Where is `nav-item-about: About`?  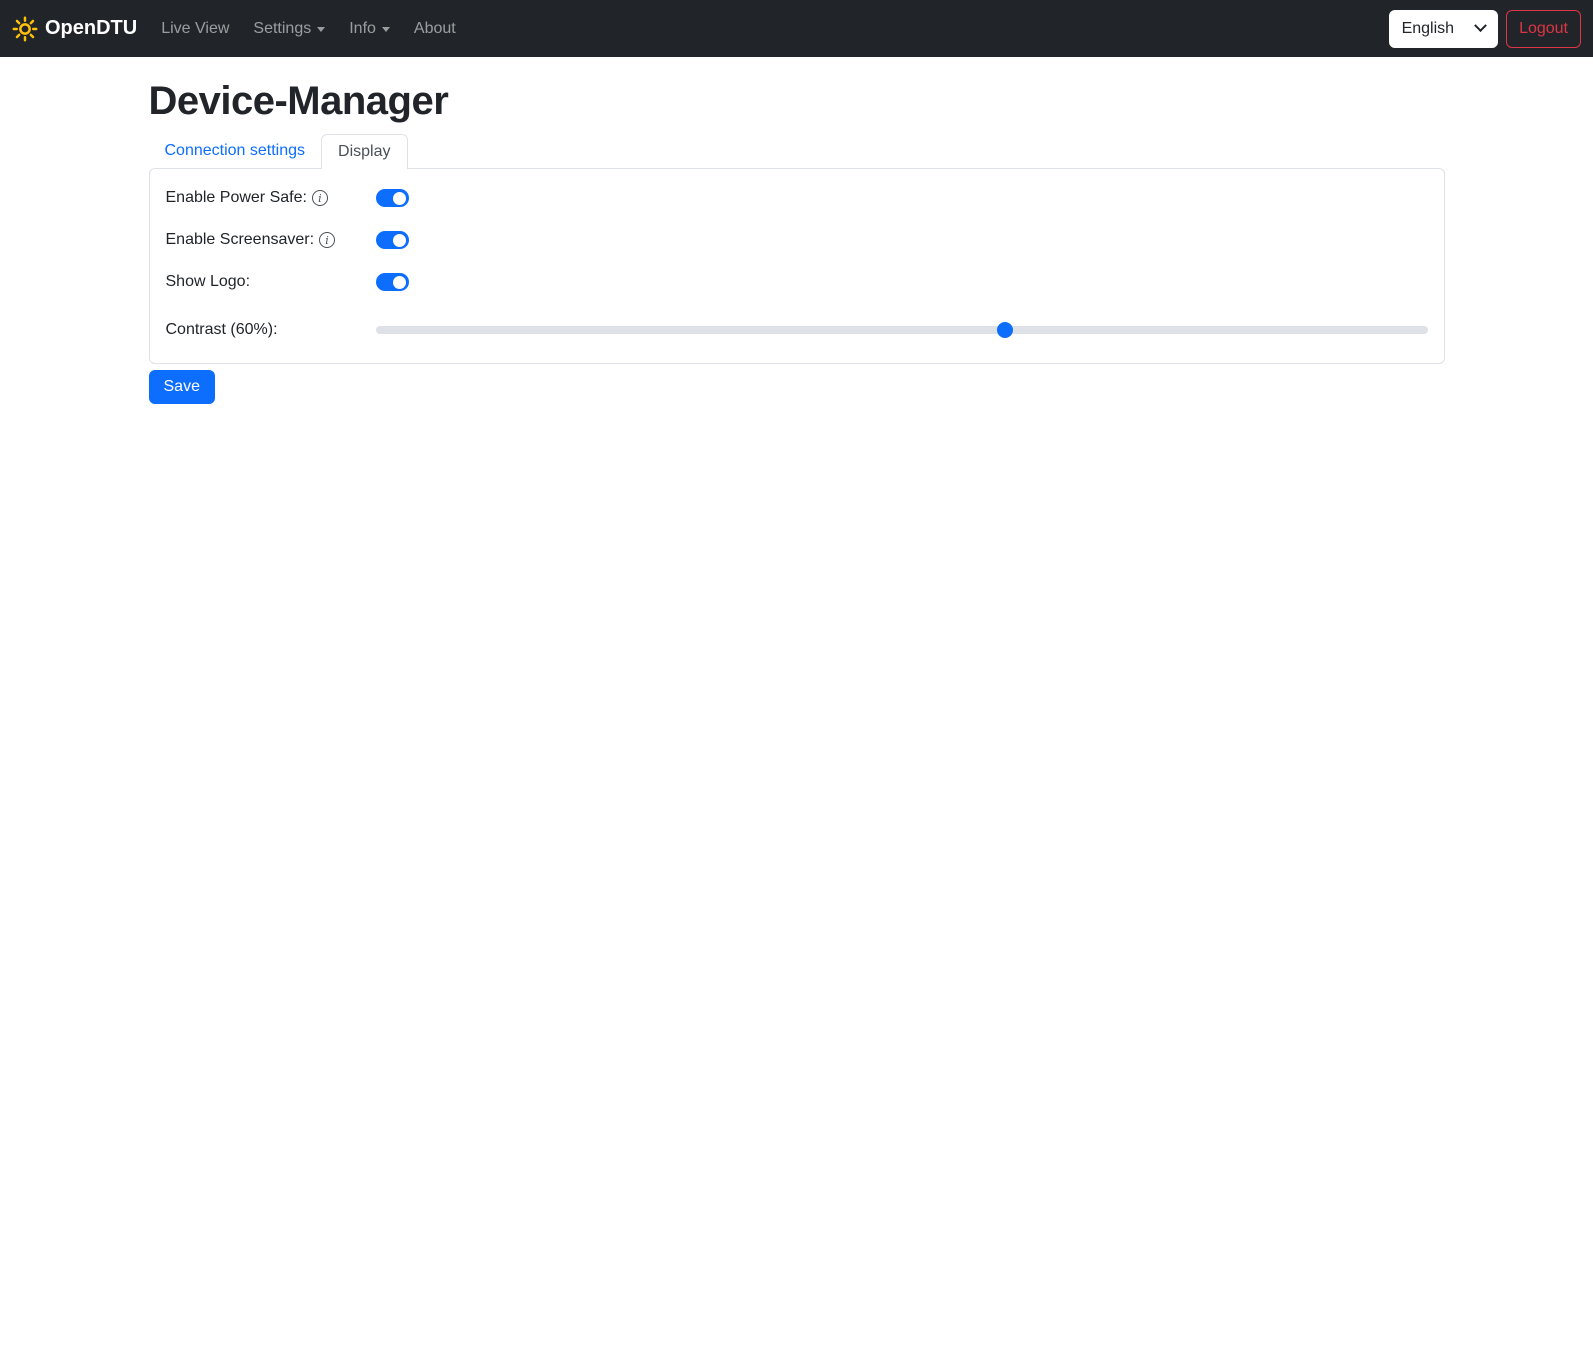 nav-item-about: About is located at coordinates (435, 29).